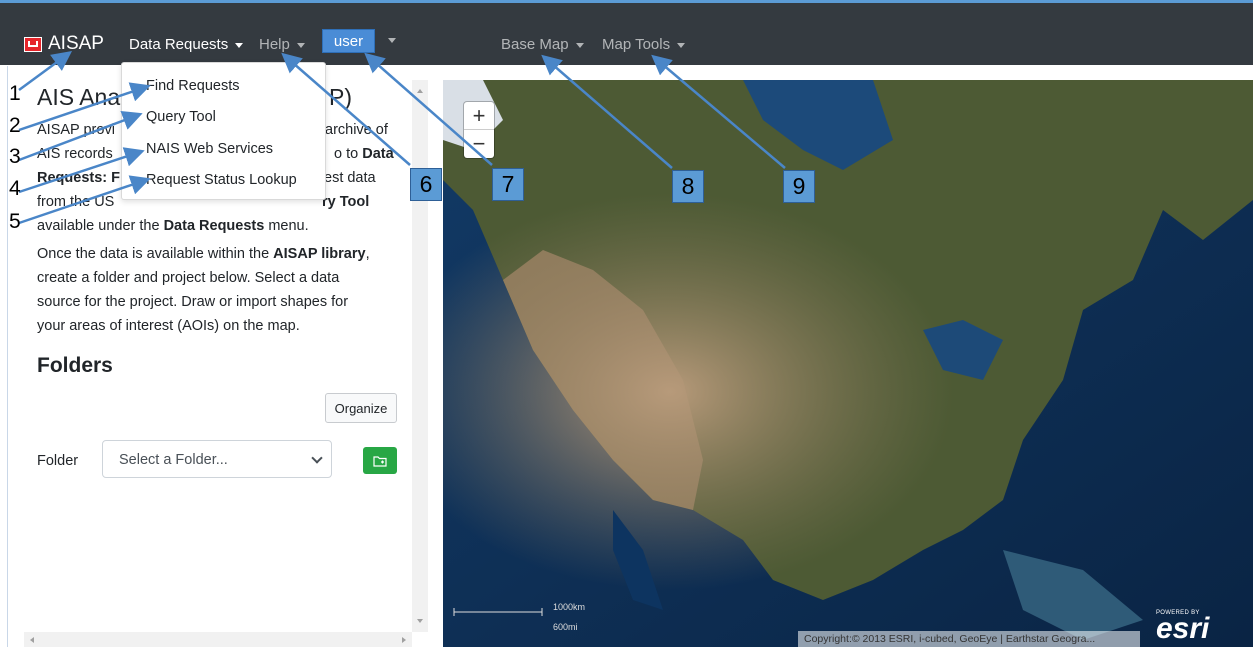  Describe the element at coordinates (569, 607) in the screenshot. I see `scale-km: 1000km` at that location.